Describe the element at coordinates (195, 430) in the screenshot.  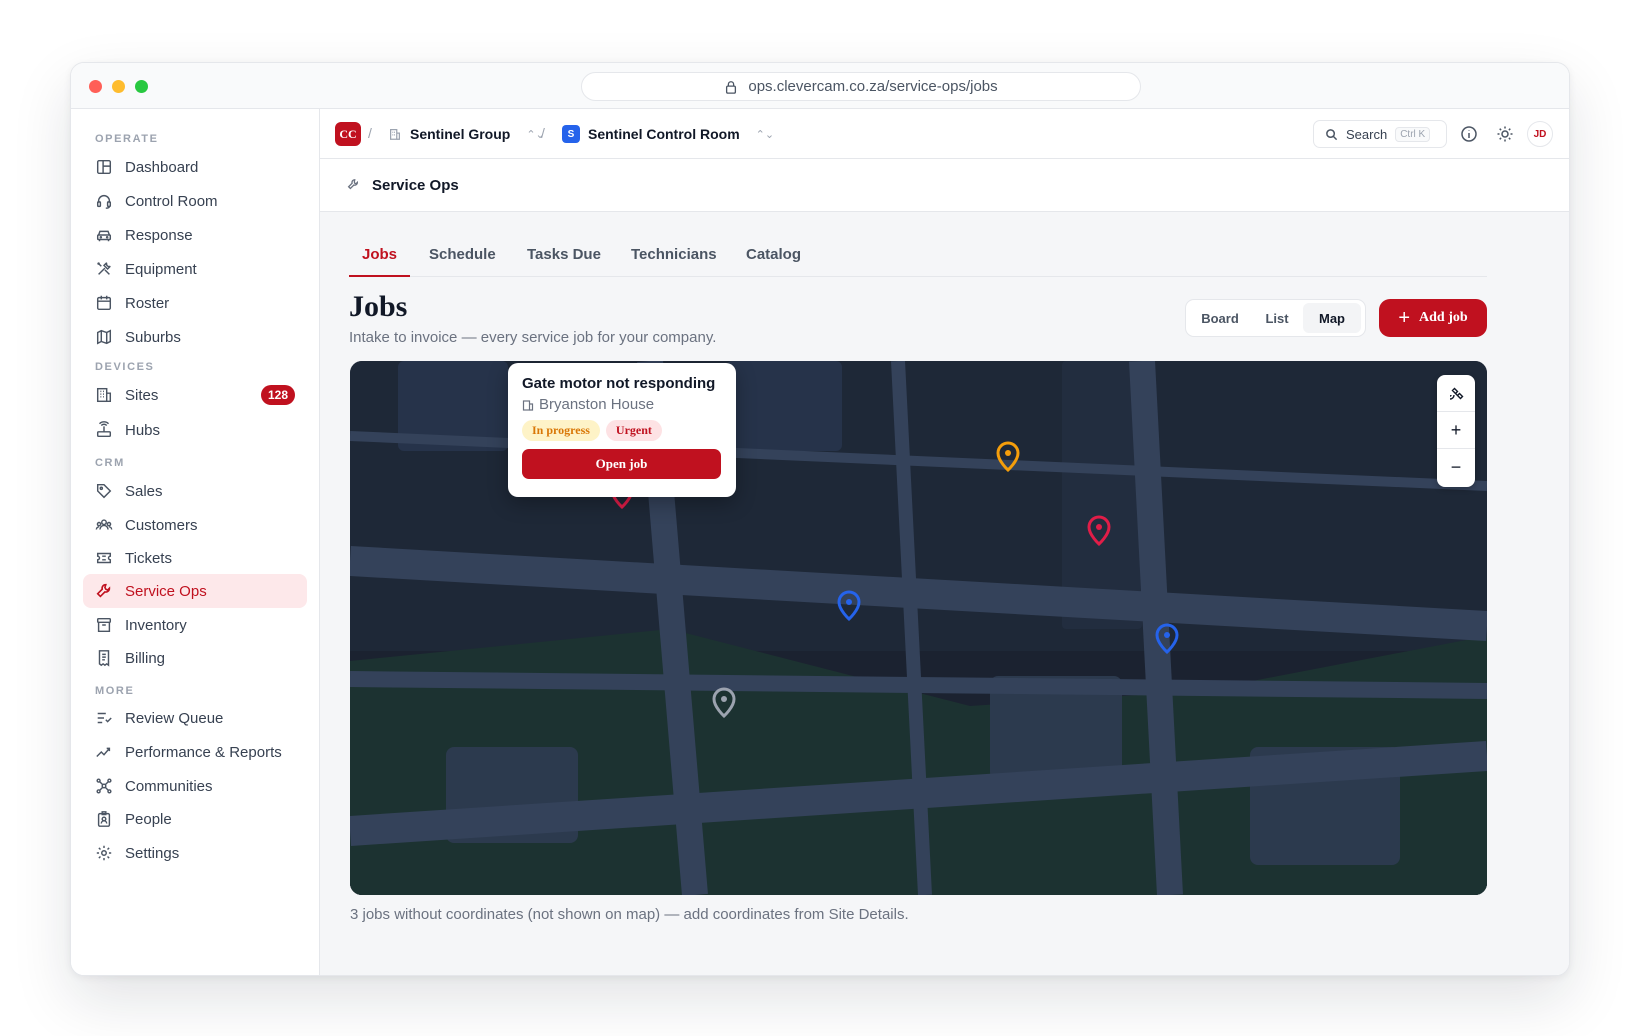
I see `sidebar-item-hubs: Hubs` at that location.